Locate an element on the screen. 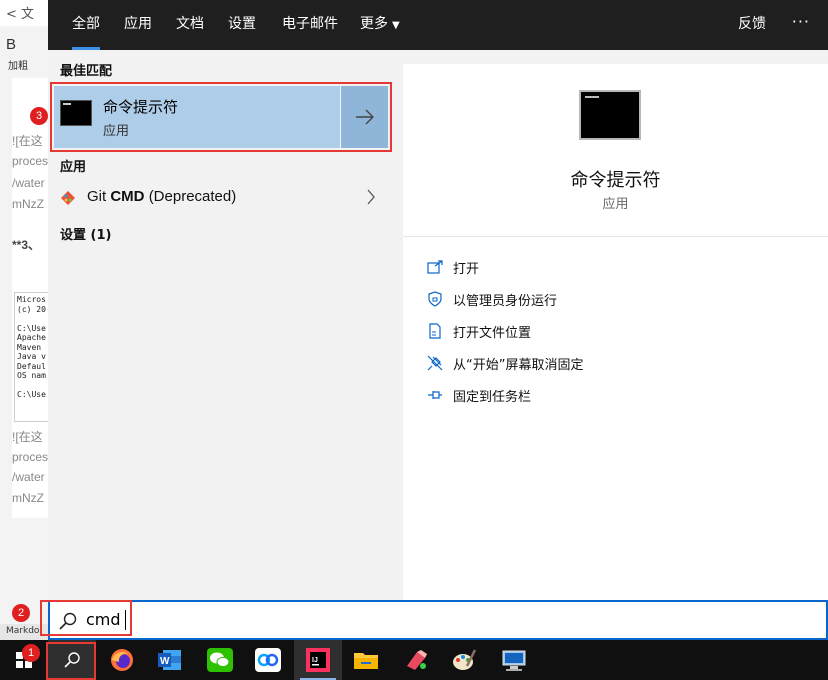  command-prompt-large-icon is located at coordinates (610, 115).